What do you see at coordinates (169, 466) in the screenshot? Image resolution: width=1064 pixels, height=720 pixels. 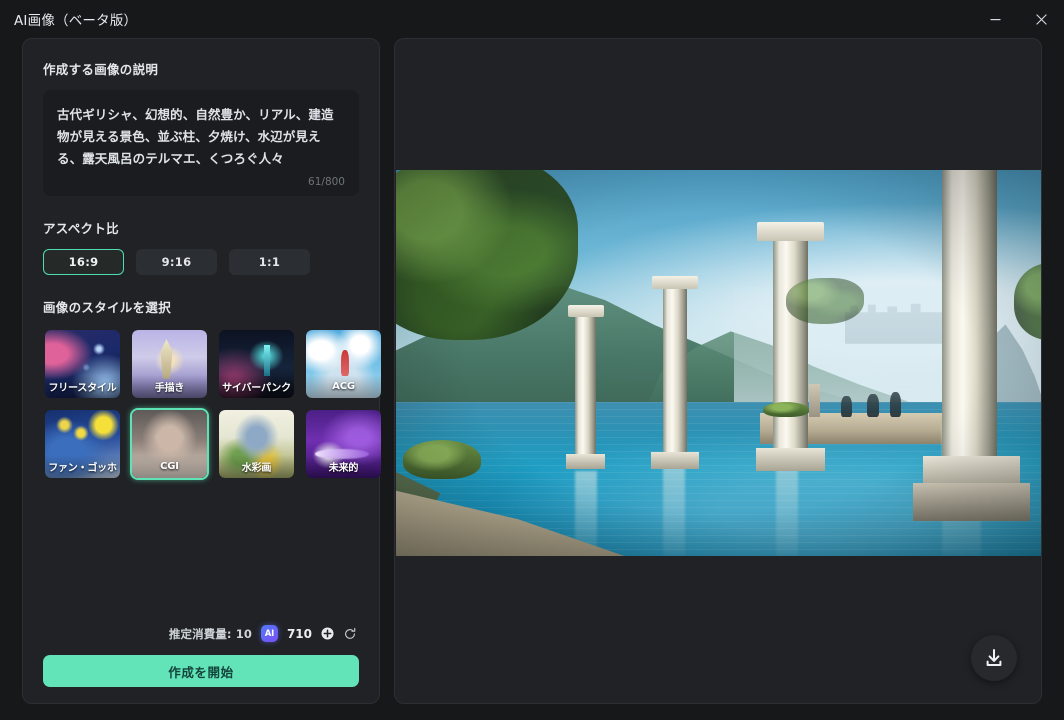 I see `style-label-cgi: CGI` at bounding box center [169, 466].